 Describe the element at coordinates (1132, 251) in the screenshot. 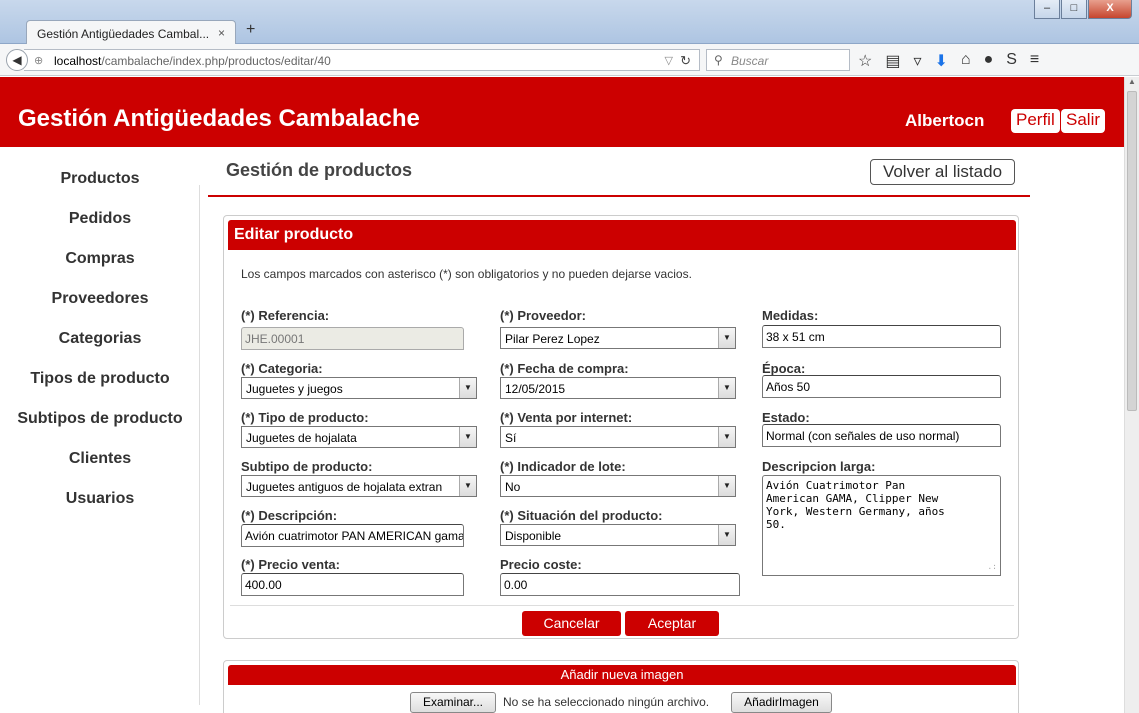

I see `scrollbar-thumb` at that location.